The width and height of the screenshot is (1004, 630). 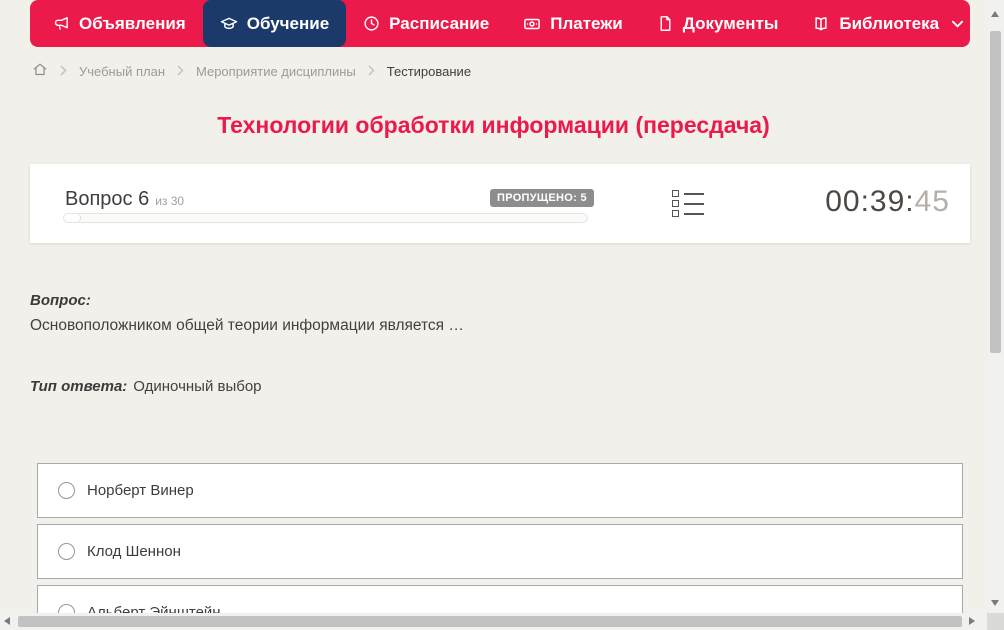 What do you see at coordinates (122, 71) in the screenshot?
I see `breadcrumb-item-curriculum: Учебный план` at bounding box center [122, 71].